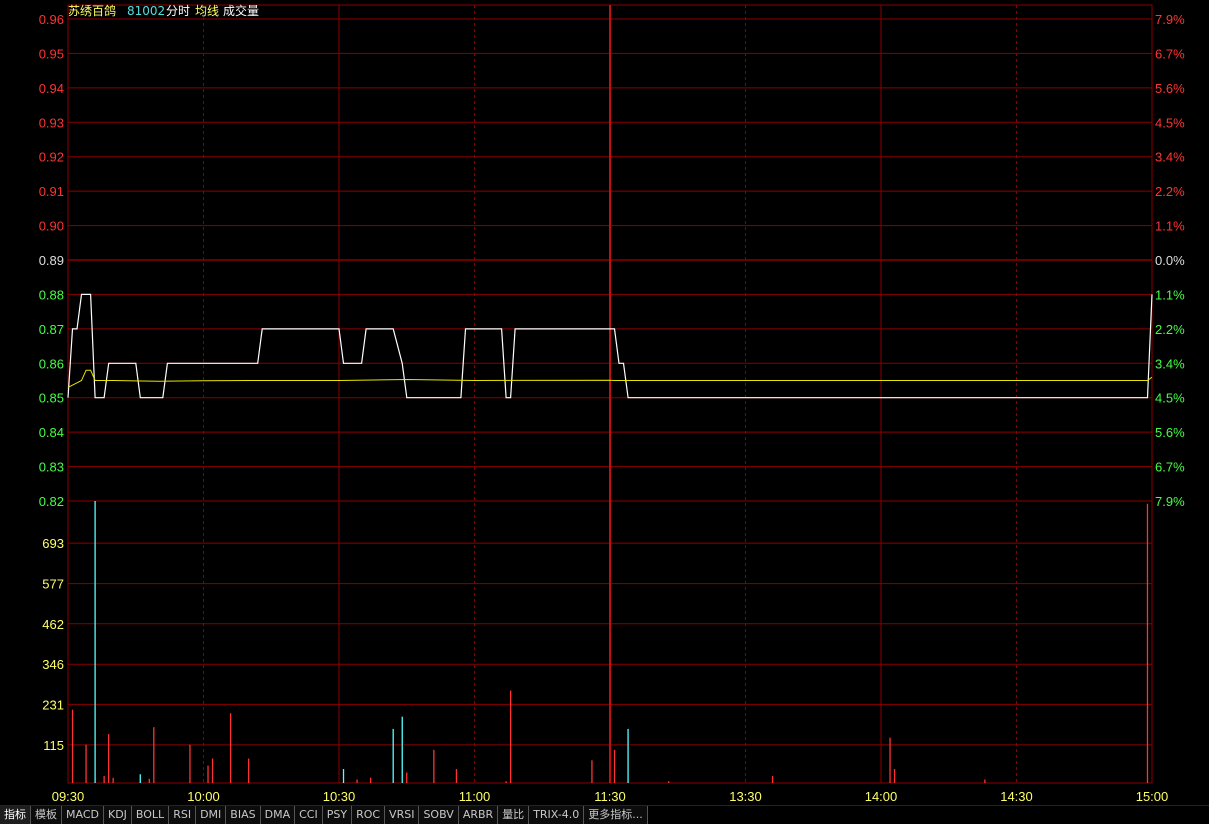  I want to click on indicator-tab: 模板, so click(46, 815).